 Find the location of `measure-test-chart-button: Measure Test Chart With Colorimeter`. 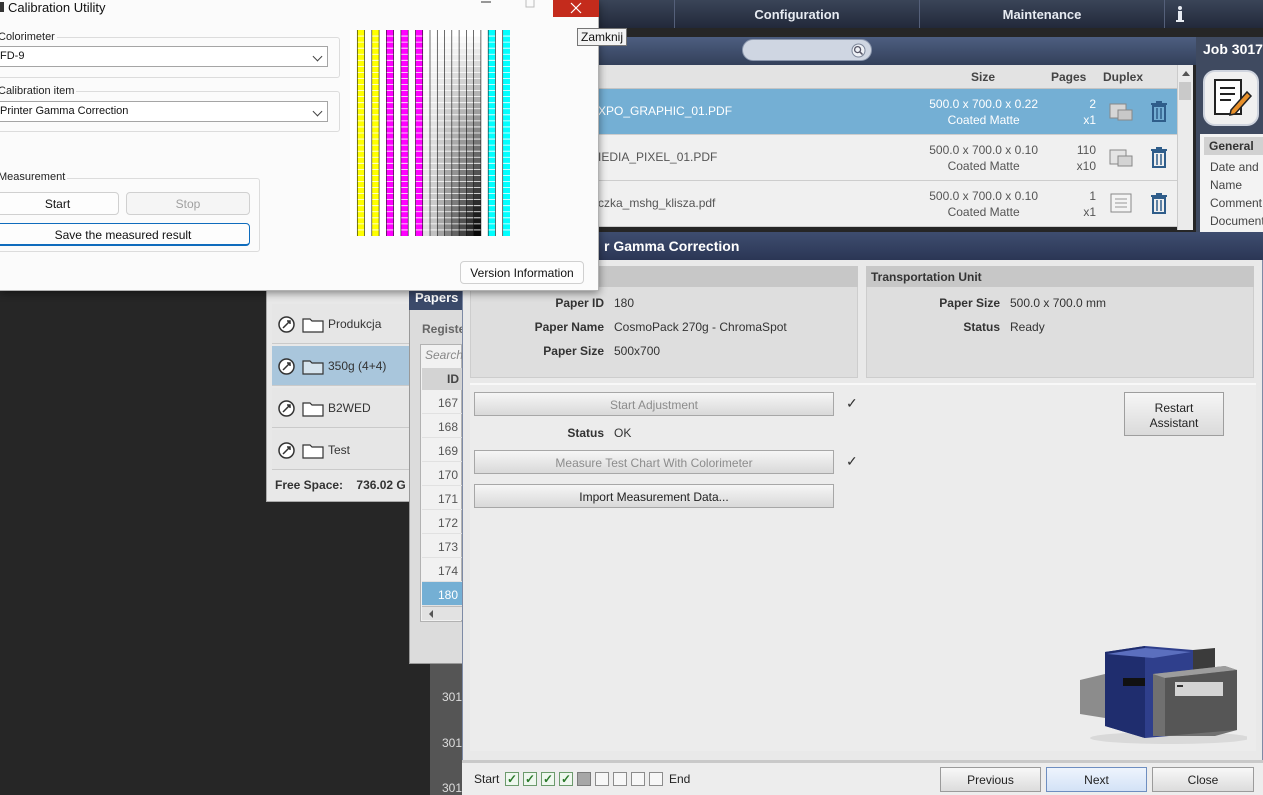

measure-test-chart-button: Measure Test Chart With Colorimeter is located at coordinates (654, 462).